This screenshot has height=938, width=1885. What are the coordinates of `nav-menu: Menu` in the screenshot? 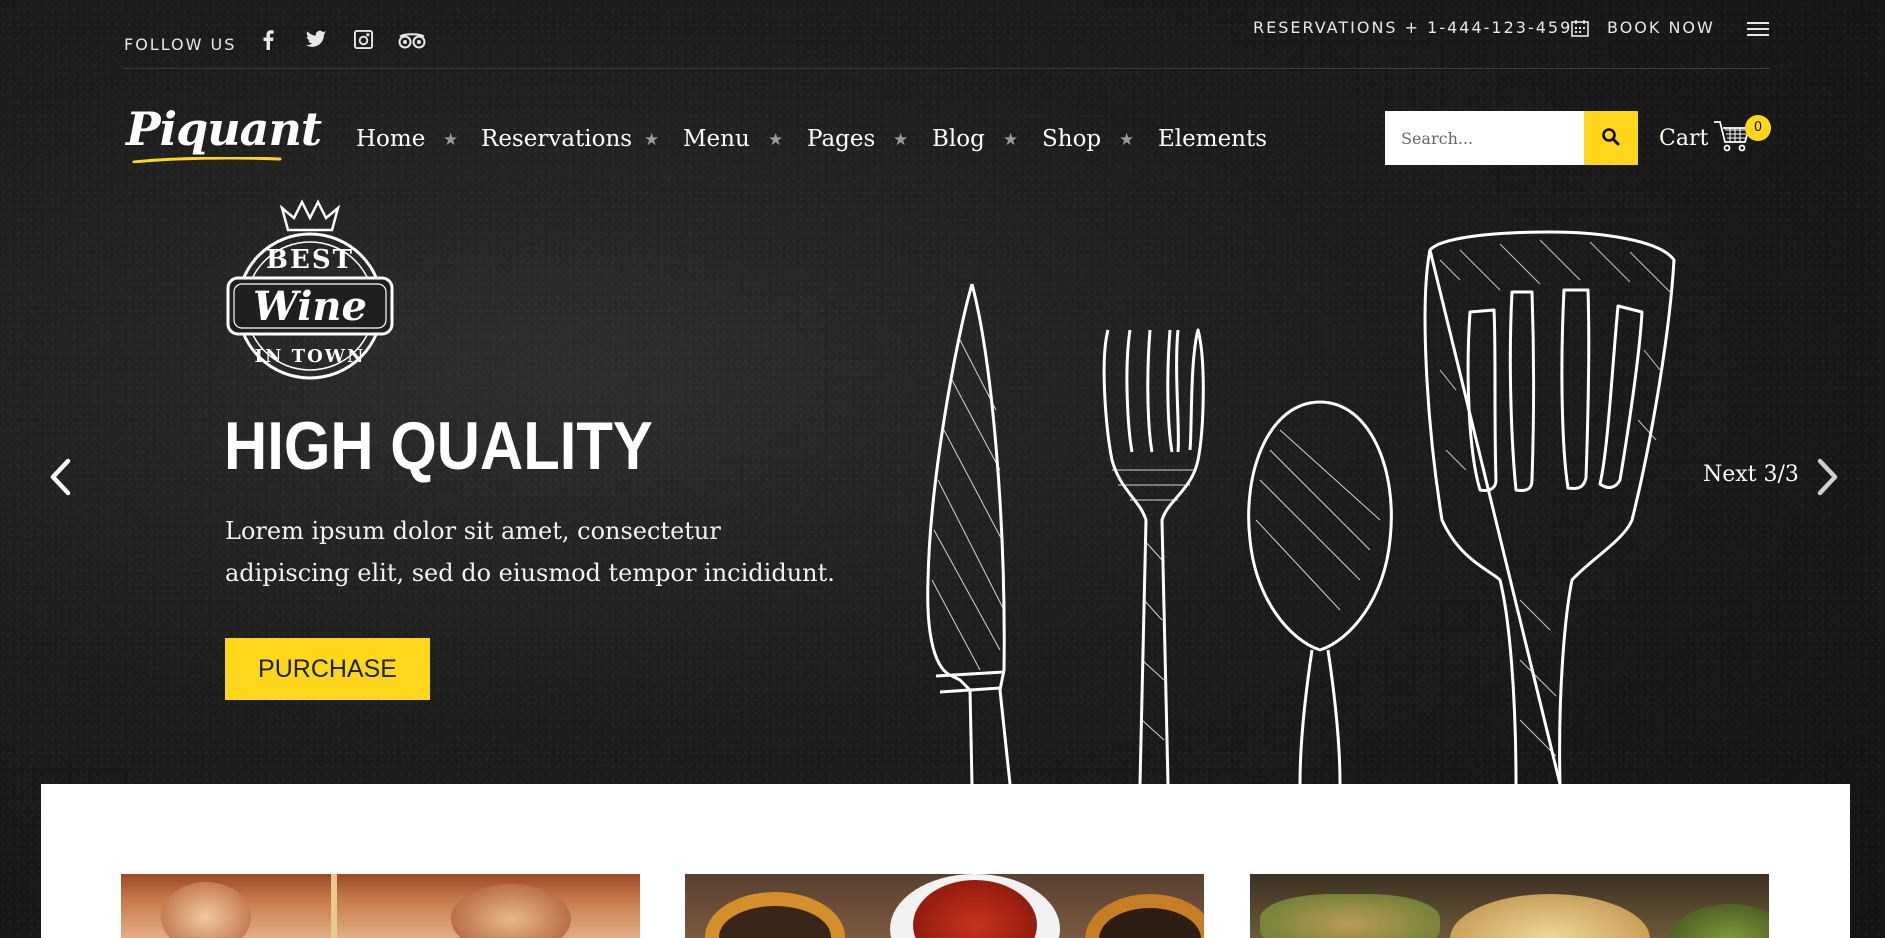 It's located at (716, 139).